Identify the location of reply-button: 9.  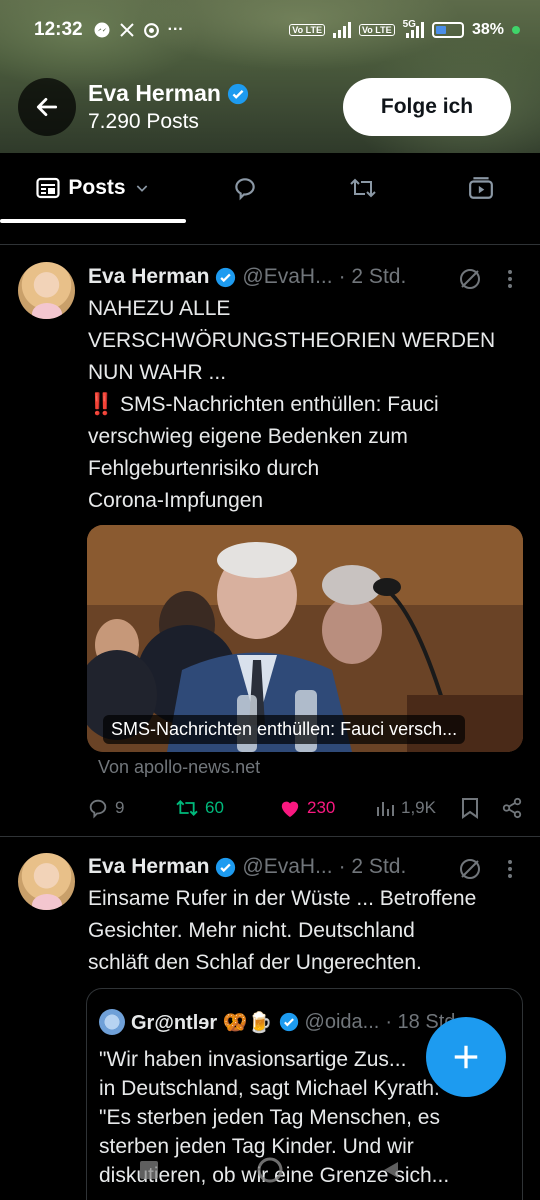
(131, 808).